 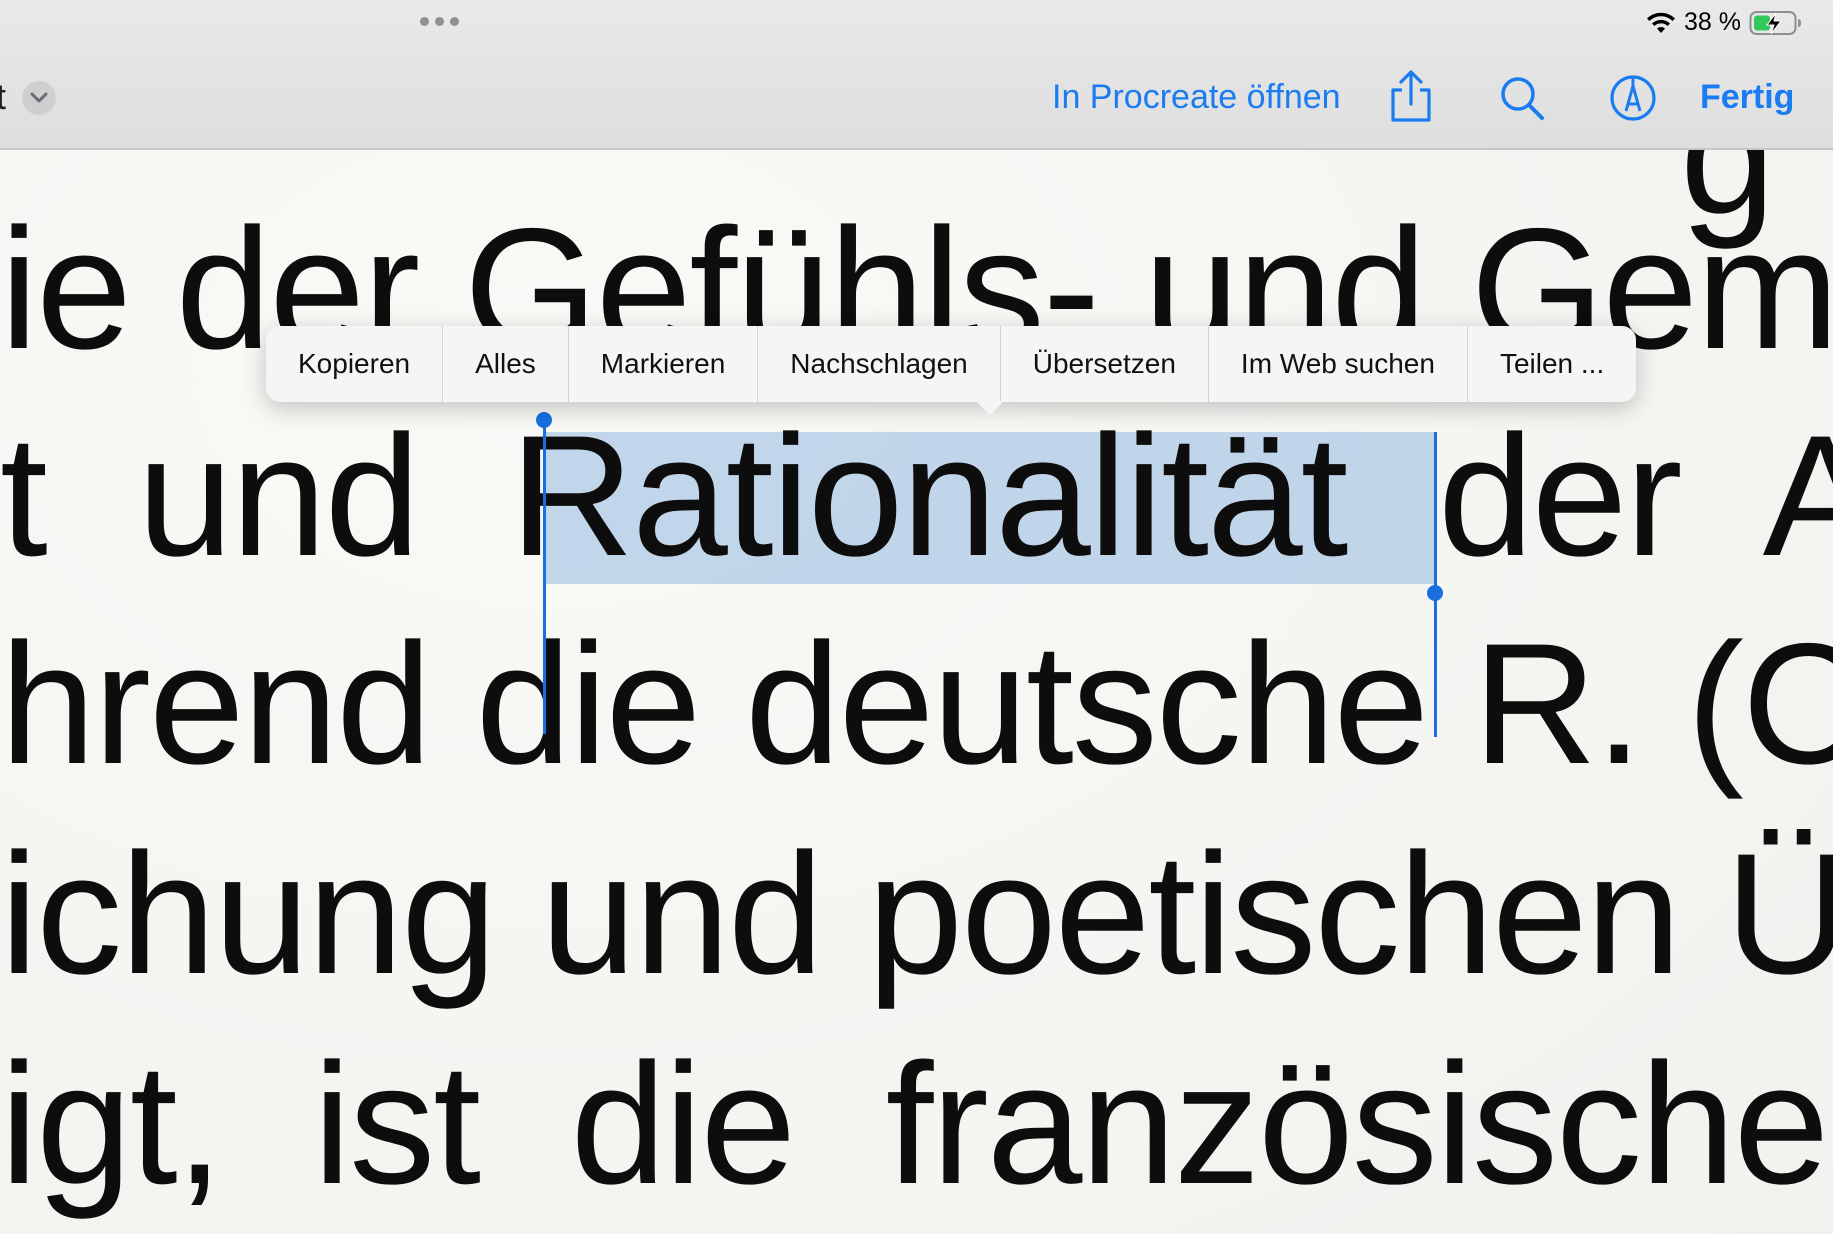 I want to click on done-button: Fertig, so click(x=1747, y=97).